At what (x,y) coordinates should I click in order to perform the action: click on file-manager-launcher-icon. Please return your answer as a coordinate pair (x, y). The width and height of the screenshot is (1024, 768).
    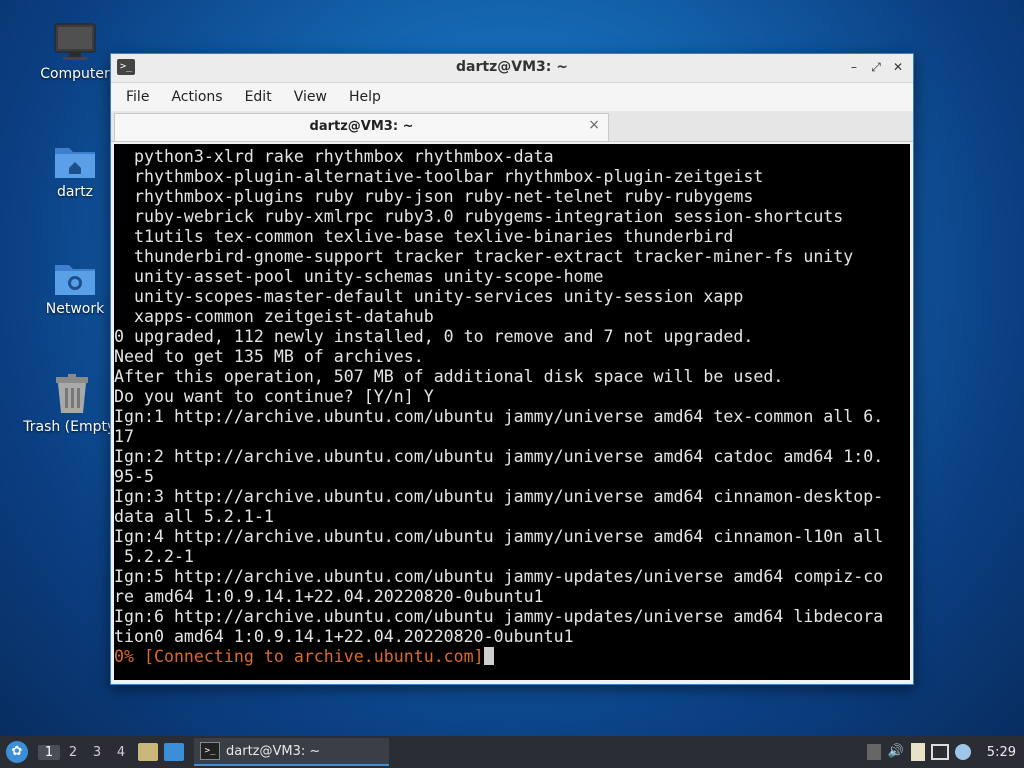
    Looking at the image, I should click on (148, 752).